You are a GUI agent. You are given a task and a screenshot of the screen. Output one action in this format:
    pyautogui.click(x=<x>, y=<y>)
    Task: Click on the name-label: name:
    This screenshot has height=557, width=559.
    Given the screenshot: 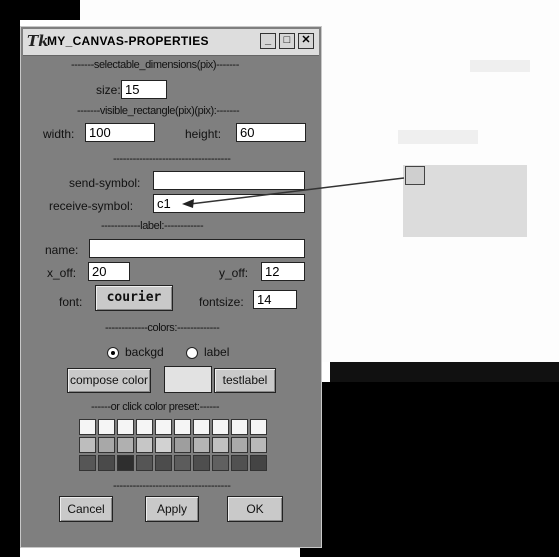 What is the action you would take?
    pyautogui.click(x=62, y=250)
    